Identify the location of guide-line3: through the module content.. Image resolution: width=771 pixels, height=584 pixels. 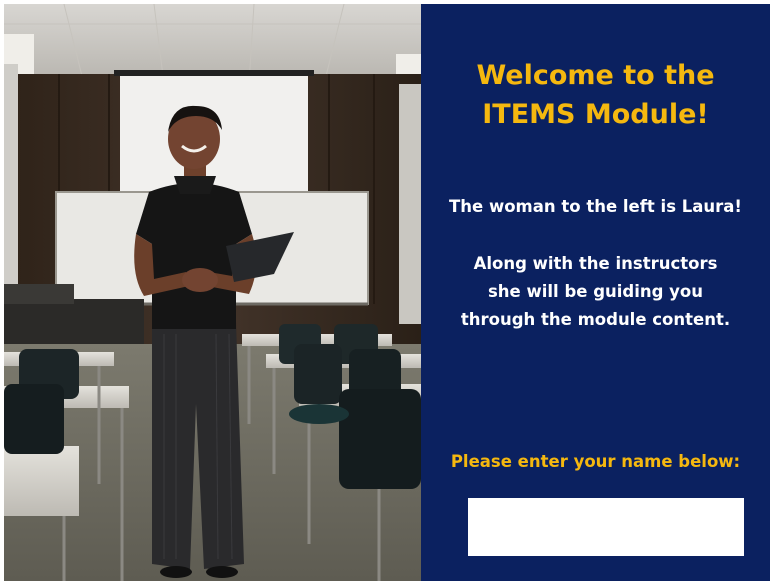
(595, 319).